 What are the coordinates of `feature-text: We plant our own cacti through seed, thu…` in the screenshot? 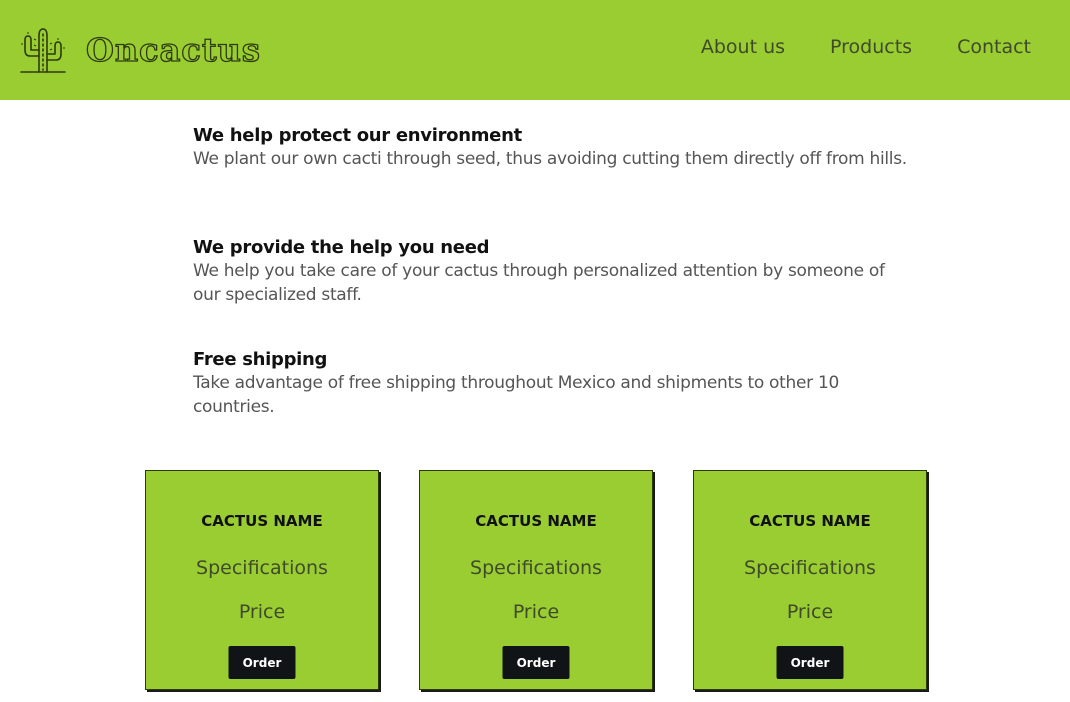 It's located at (550, 159).